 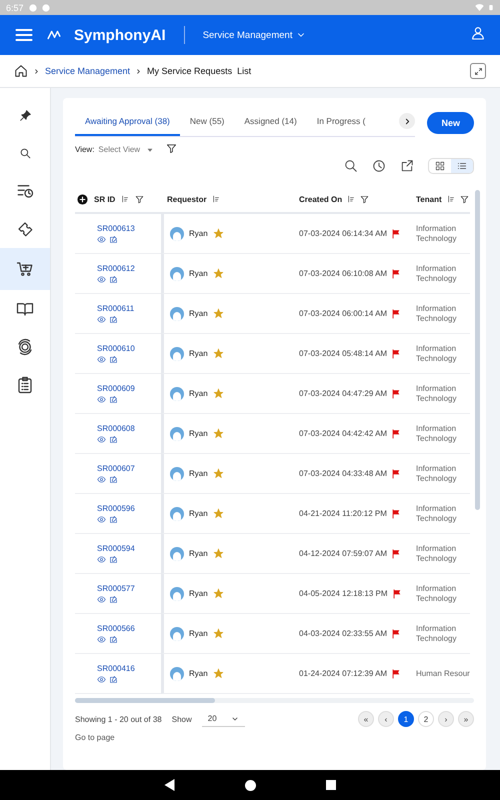 I want to click on sidebar-item, so click(x=25, y=269).